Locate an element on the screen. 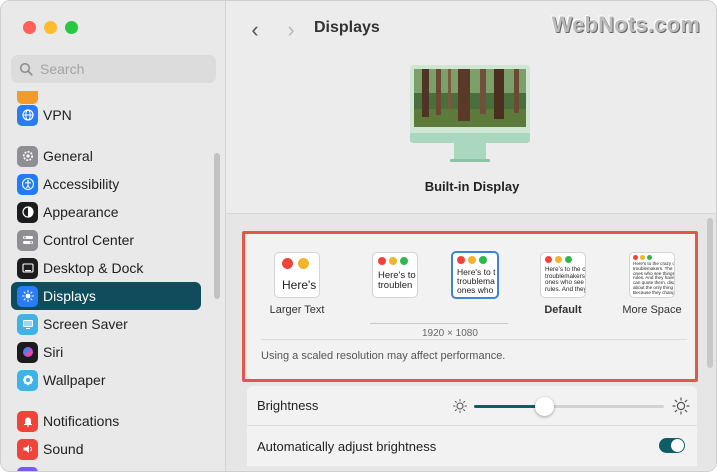 This screenshot has height=472, width=717. search-input is located at coordinates (125, 69).